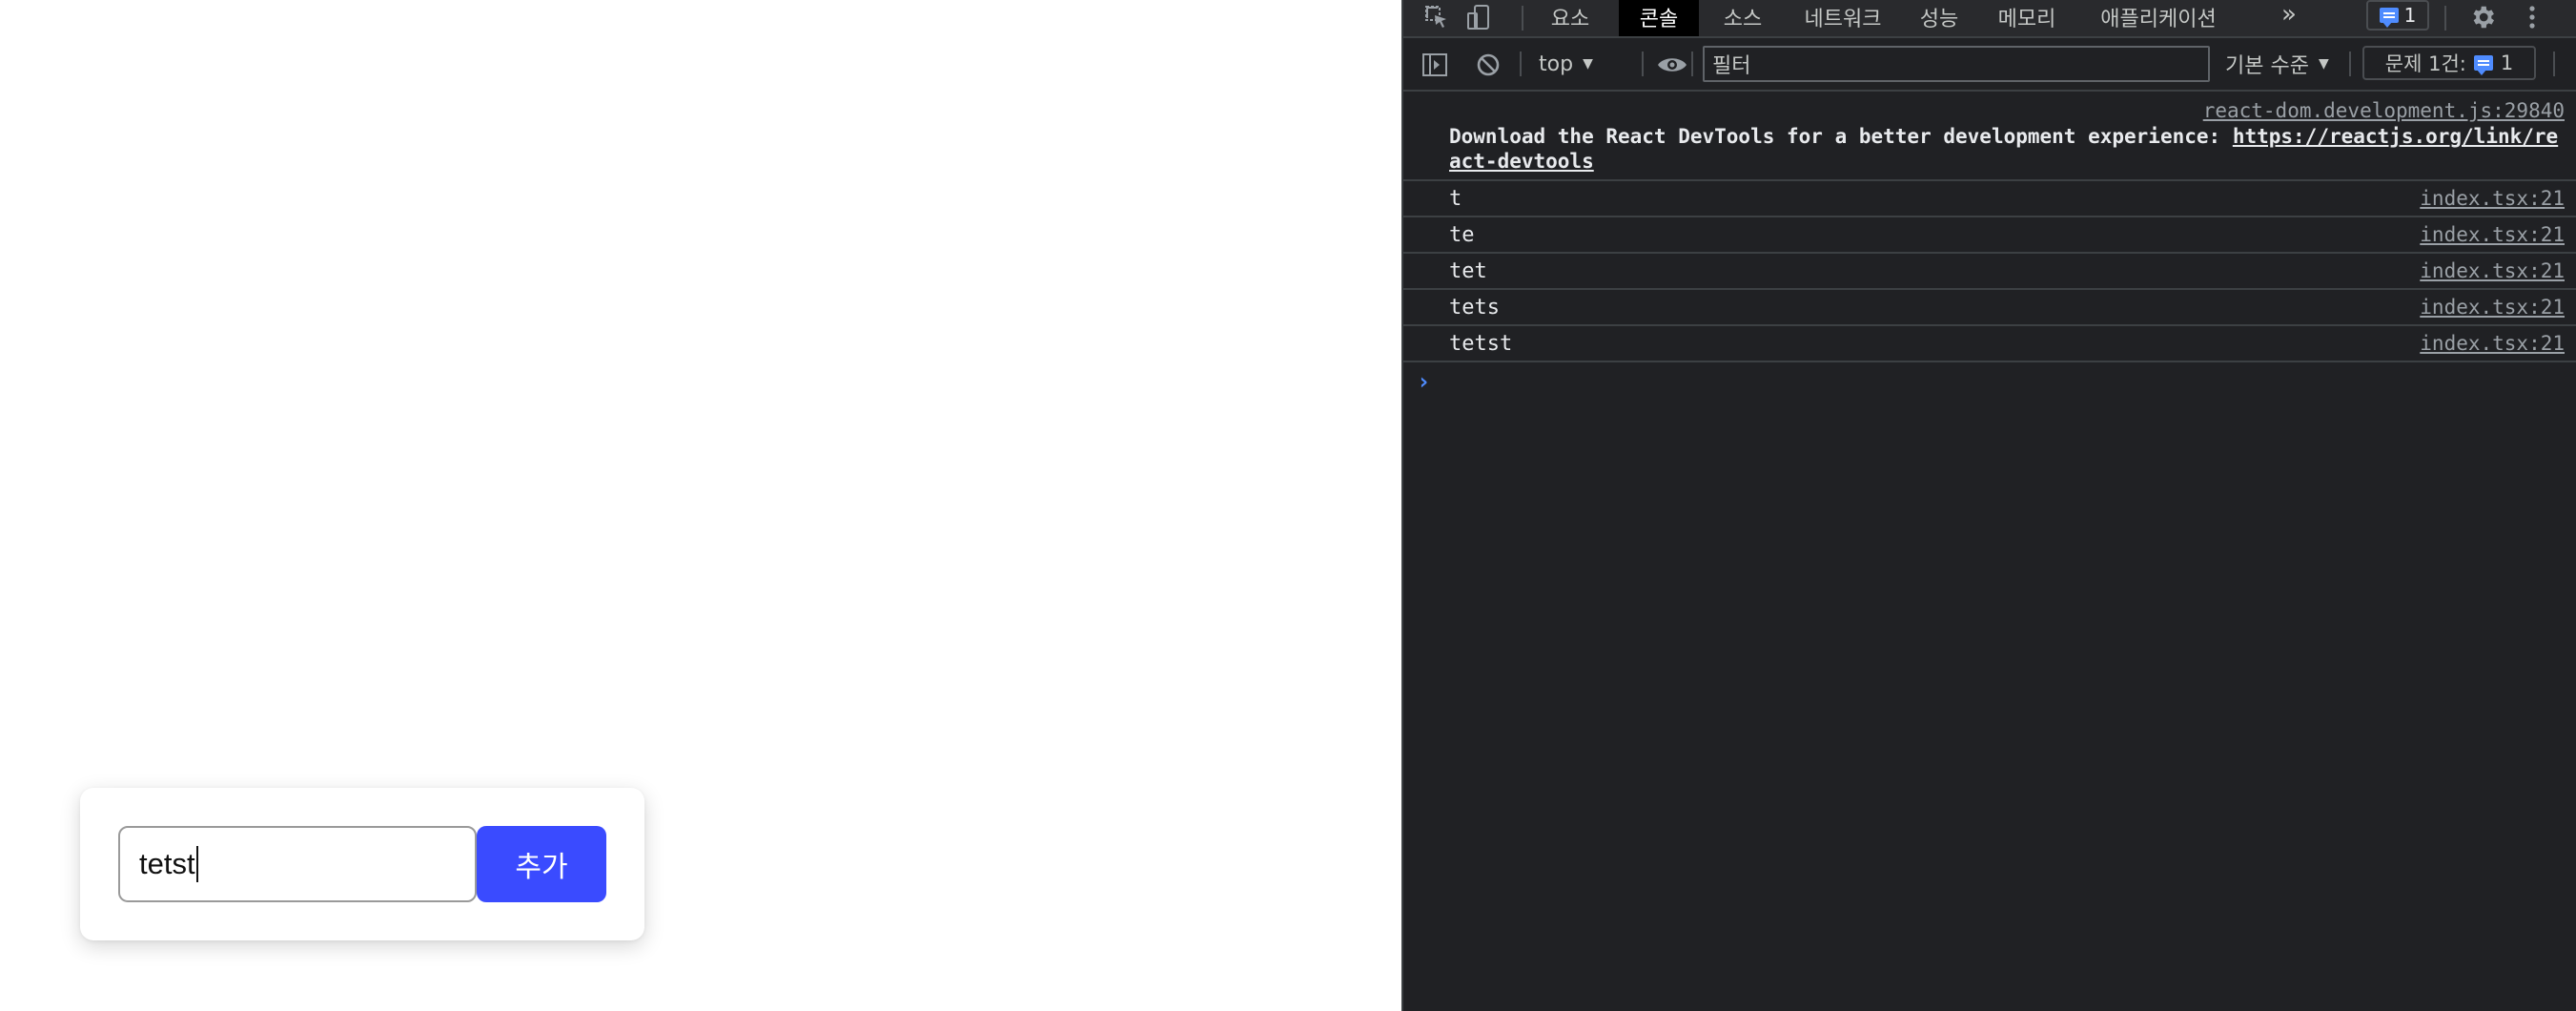 The width and height of the screenshot is (2576, 1011). I want to click on console-prompt: ›, so click(1989, 382).